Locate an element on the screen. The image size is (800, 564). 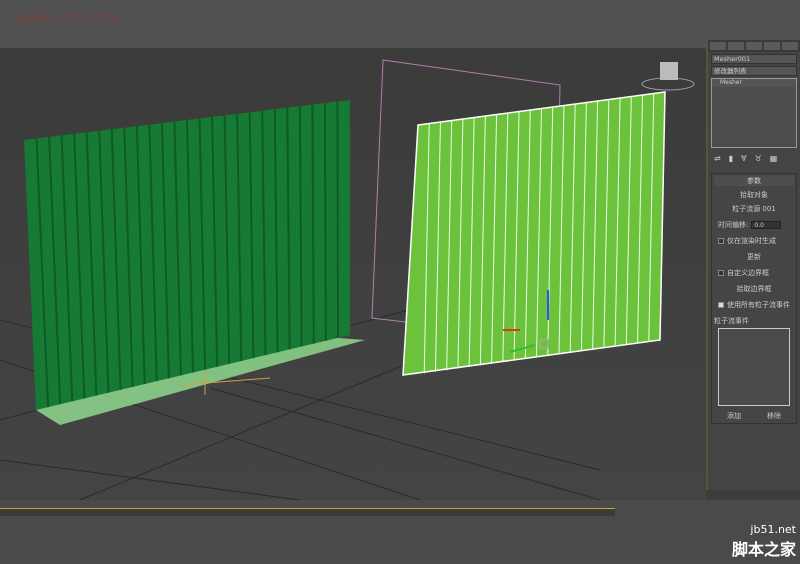
add-button: 添加 is located at coordinates (734, 416).